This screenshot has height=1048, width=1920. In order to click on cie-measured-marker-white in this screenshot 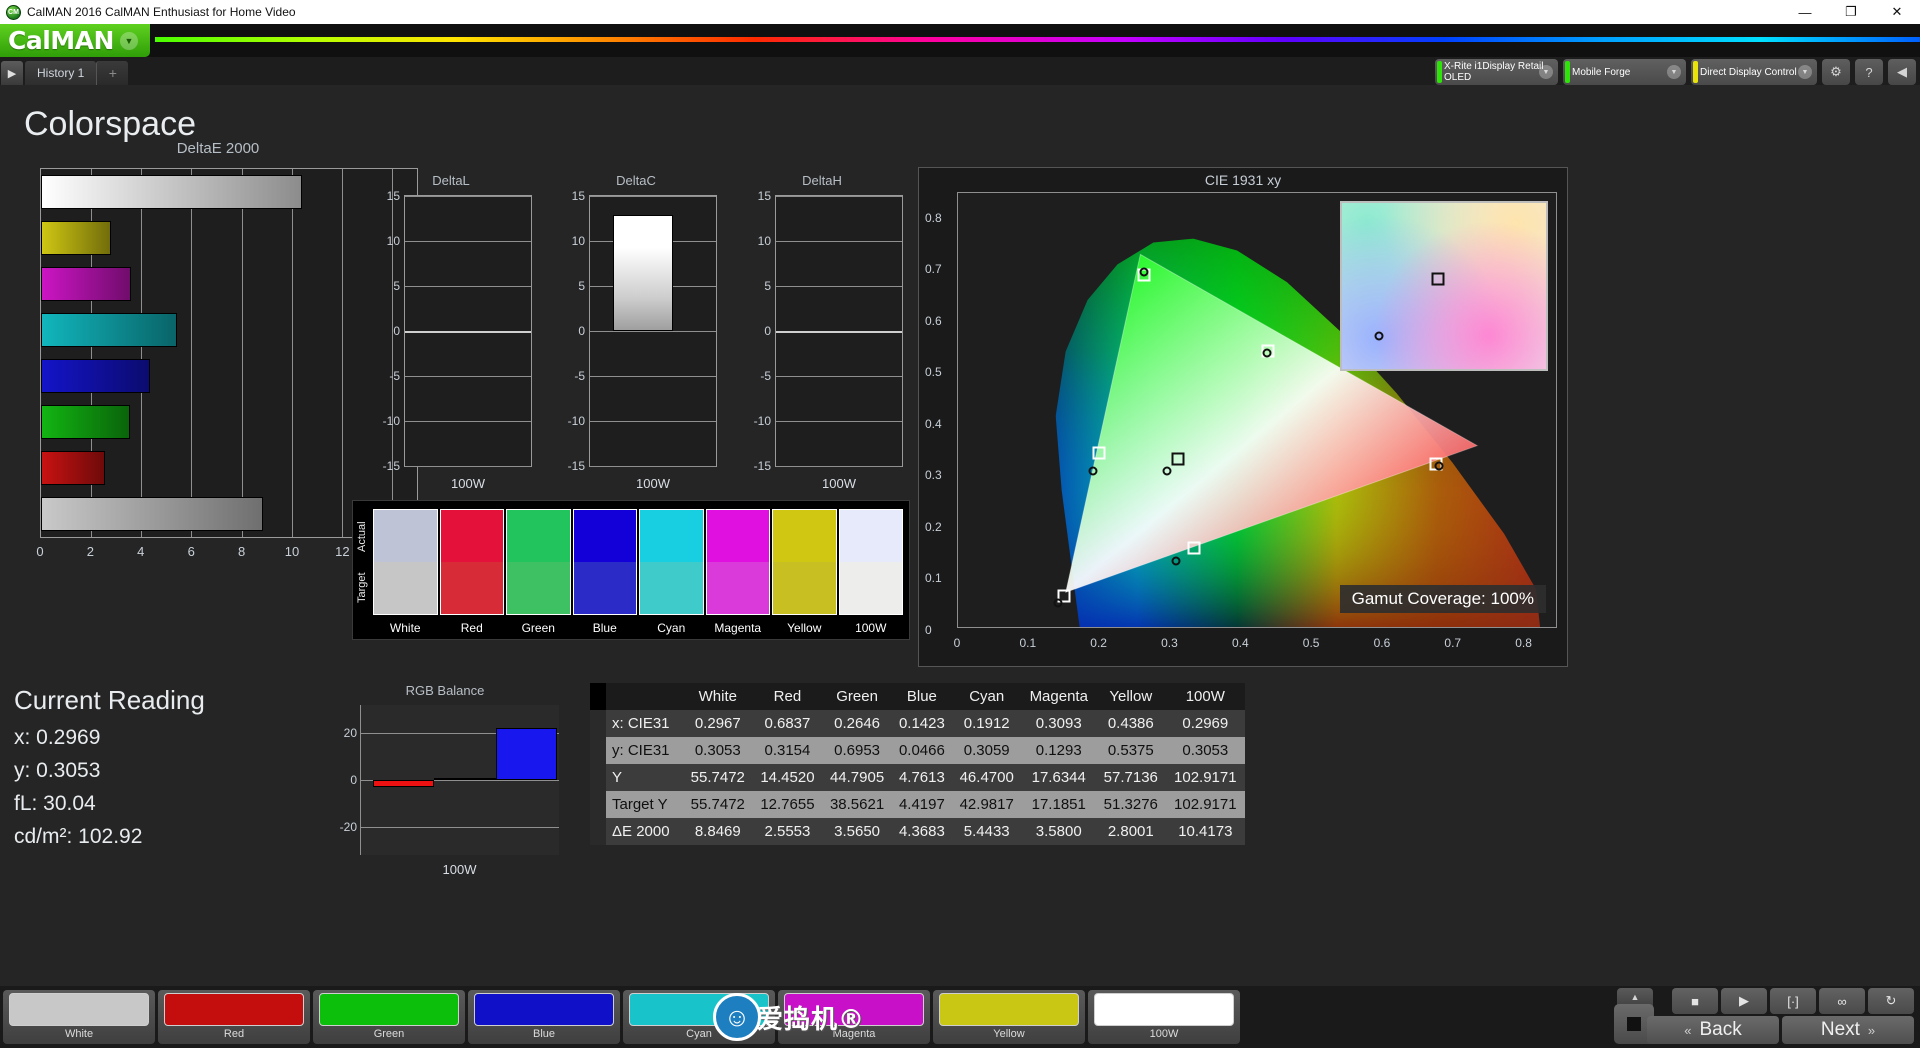, I will do `click(1167, 471)`.